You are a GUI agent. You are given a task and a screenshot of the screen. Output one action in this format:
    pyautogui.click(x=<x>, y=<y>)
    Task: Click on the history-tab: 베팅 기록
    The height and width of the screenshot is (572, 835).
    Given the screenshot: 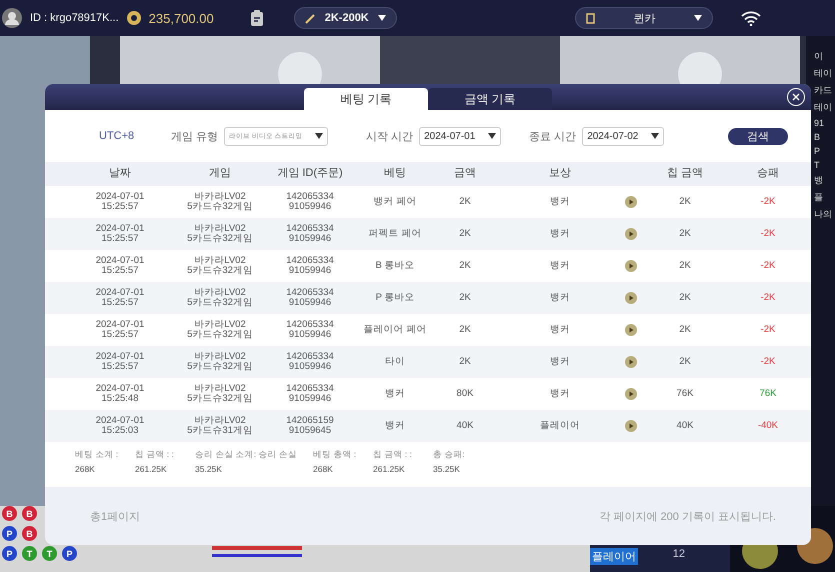 What is the action you would take?
    pyautogui.click(x=366, y=99)
    